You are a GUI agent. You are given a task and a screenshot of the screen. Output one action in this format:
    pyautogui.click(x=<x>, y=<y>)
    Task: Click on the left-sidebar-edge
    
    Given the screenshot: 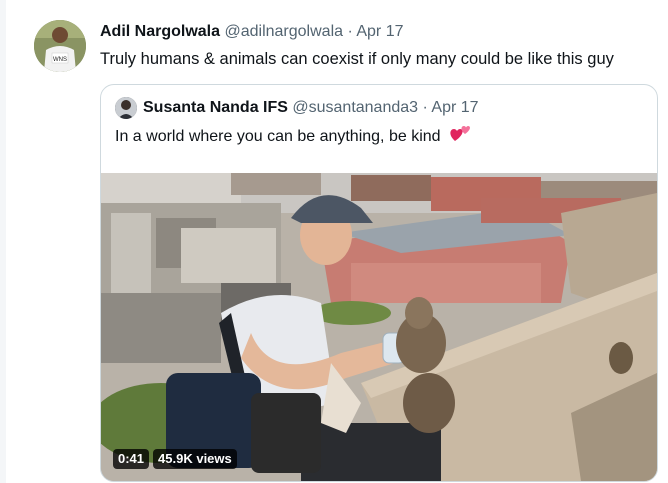 What is the action you would take?
    pyautogui.click(x=3, y=241)
    